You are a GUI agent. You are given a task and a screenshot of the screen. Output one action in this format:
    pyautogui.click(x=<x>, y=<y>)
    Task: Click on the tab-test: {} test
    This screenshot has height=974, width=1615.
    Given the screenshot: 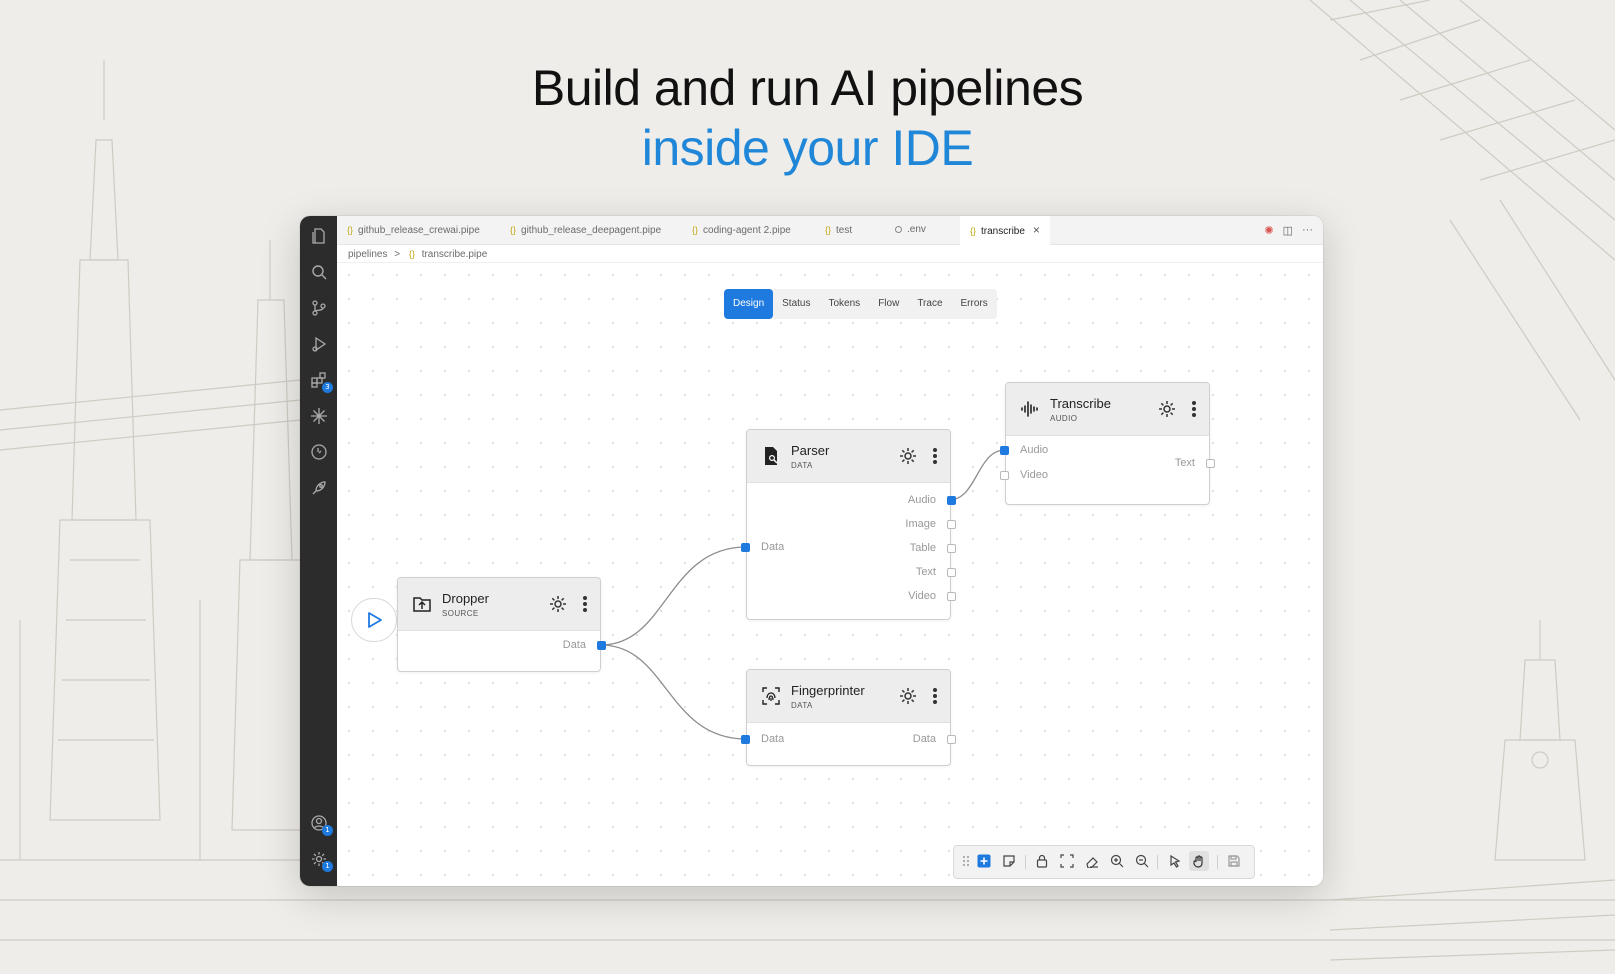 What is the action you would take?
    pyautogui.click(x=838, y=230)
    